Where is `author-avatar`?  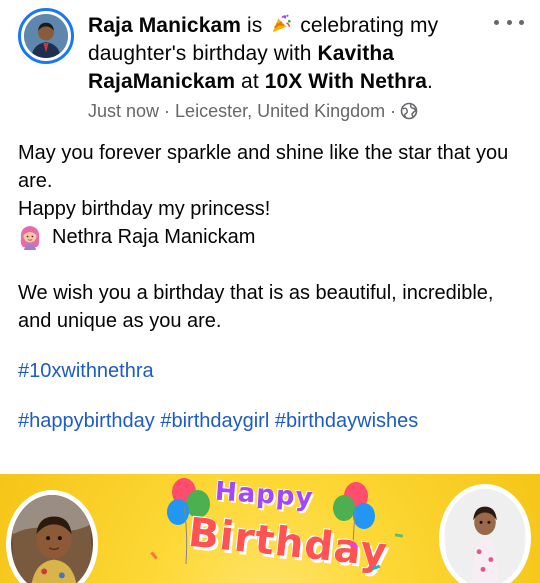 author-avatar is located at coordinates (46, 36).